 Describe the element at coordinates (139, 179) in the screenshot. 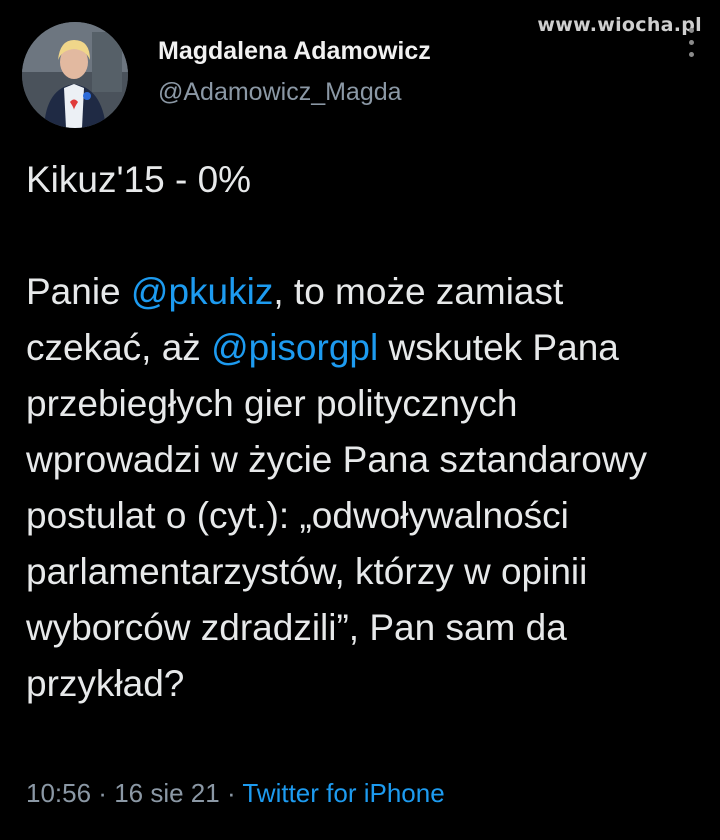

I see `tweet-line: Kikuz'15 - 0%` at that location.